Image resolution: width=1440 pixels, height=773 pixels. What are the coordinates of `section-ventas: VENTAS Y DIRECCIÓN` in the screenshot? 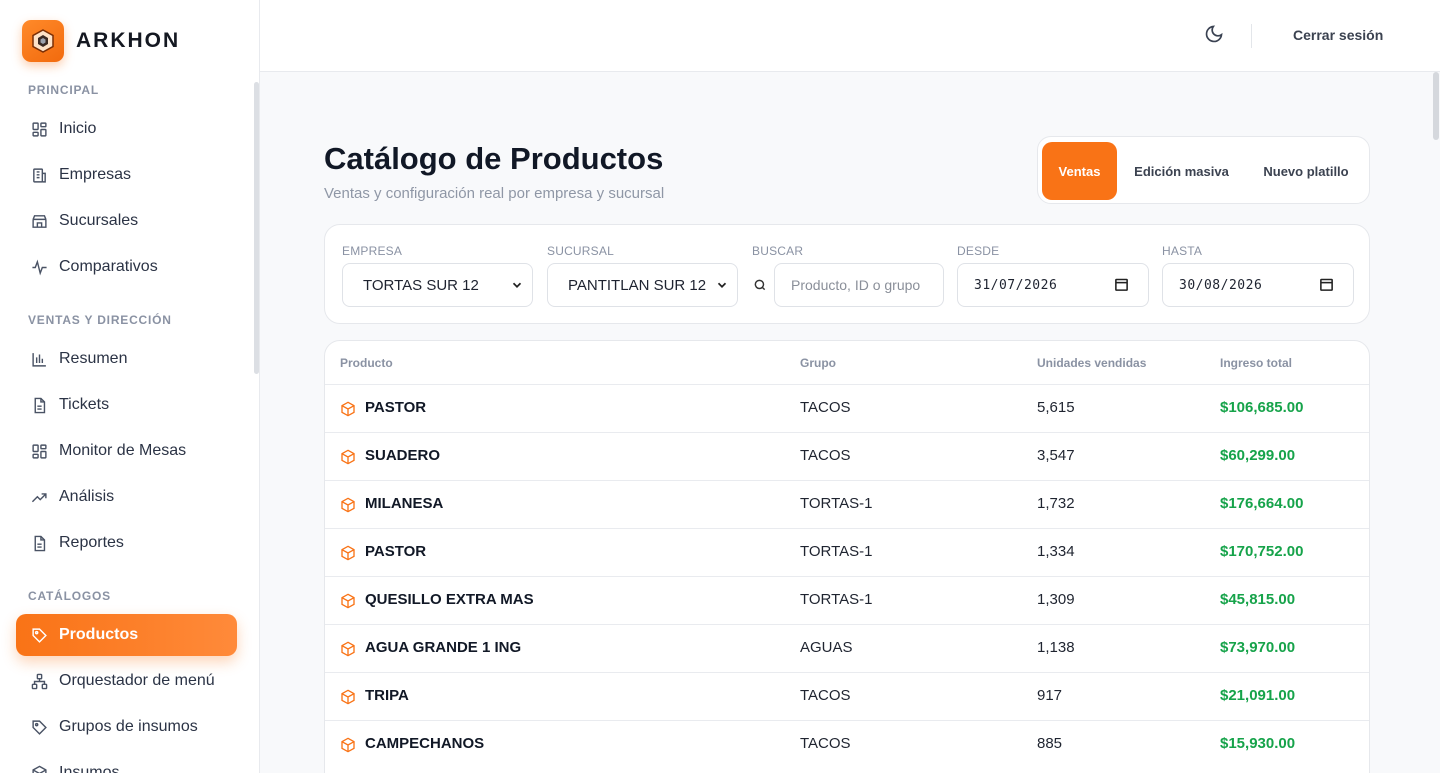 It's located at (100, 320).